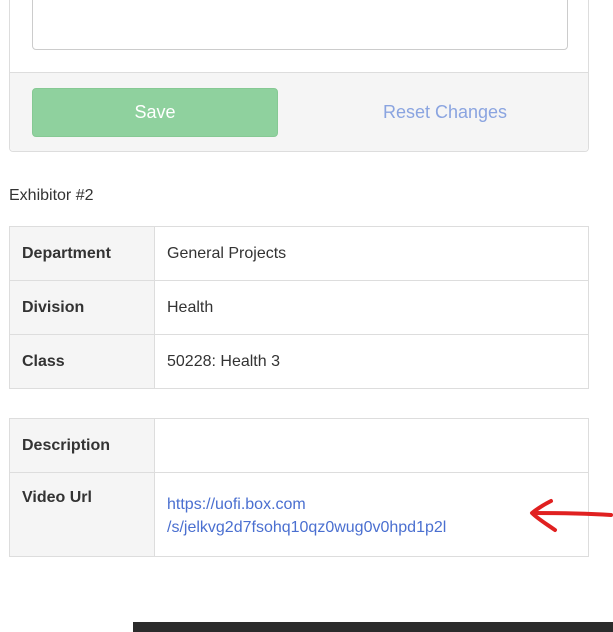 This screenshot has width=613, height=632. Describe the element at coordinates (571, 515) in the screenshot. I see `red-arrow-icon` at that location.